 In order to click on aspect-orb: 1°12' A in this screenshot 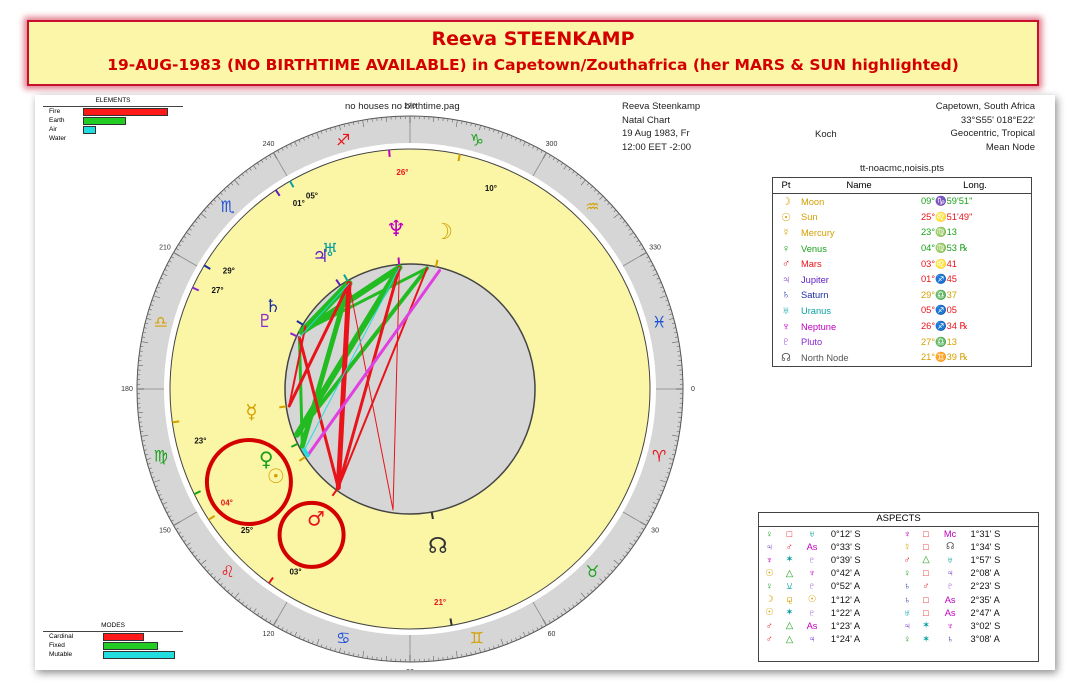, I will do `click(845, 599)`.